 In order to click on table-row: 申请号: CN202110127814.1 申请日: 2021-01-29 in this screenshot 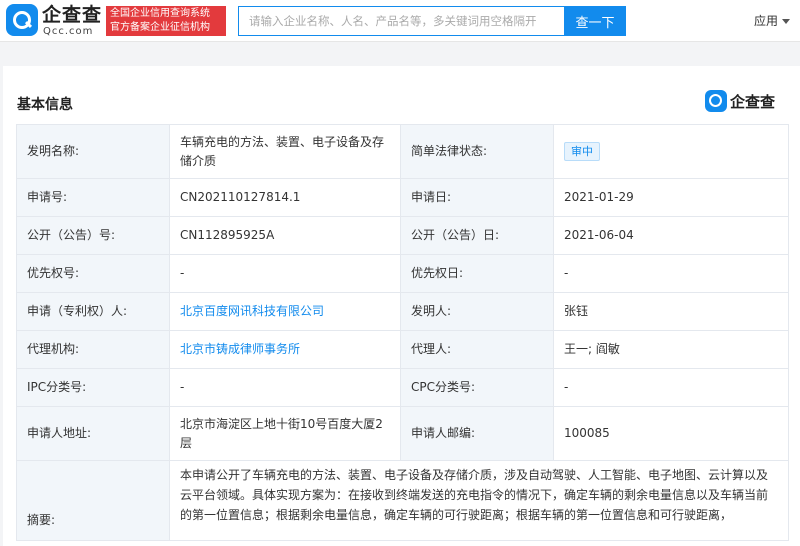, I will do `click(402, 197)`.